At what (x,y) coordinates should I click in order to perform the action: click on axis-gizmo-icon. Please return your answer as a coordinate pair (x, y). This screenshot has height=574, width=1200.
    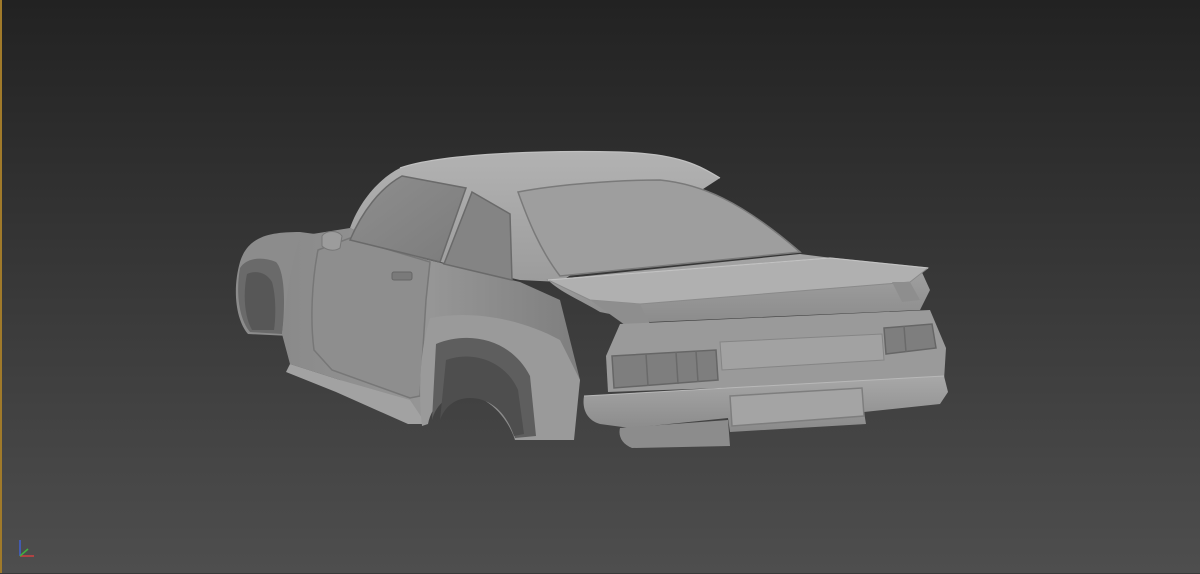
    Looking at the image, I should click on (26, 548).